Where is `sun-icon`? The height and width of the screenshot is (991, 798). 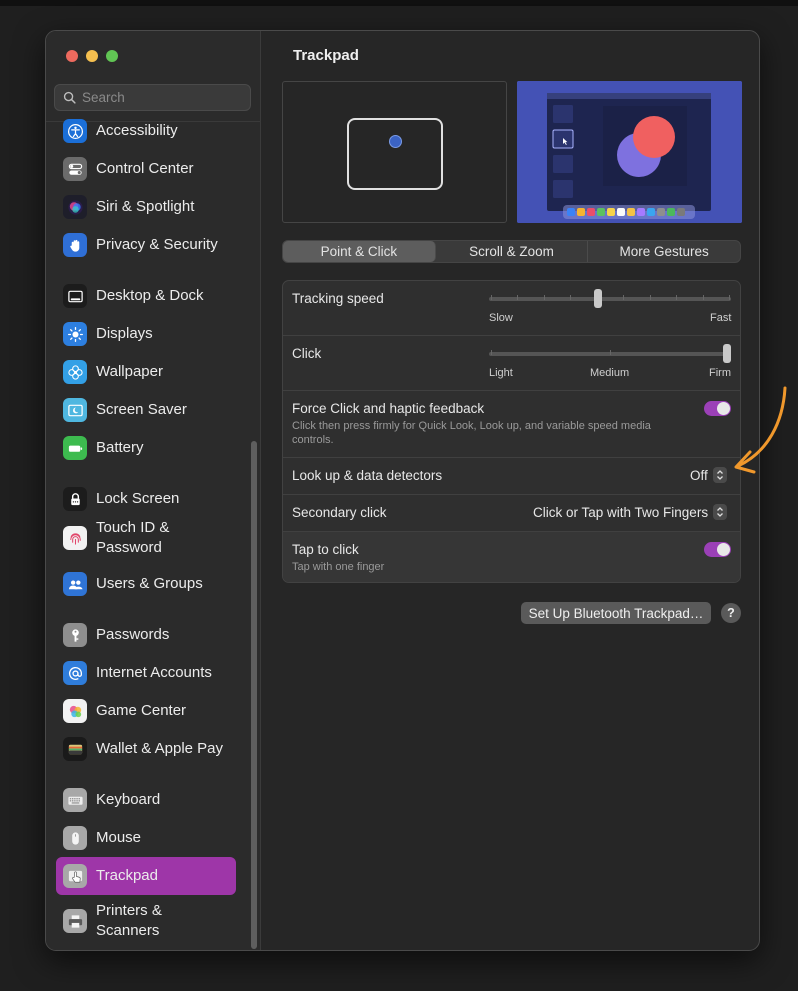 sun-icon is located at coordinates (75, 334).